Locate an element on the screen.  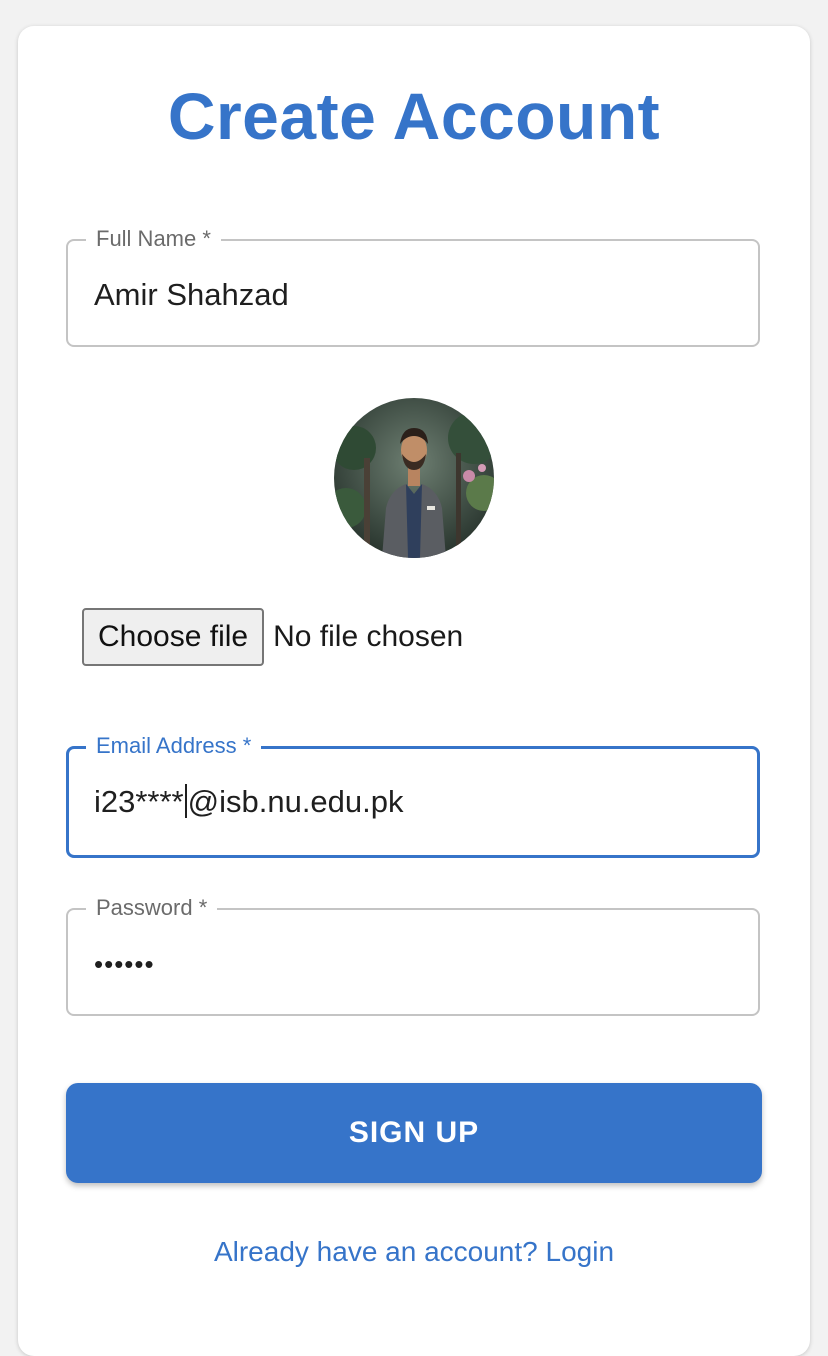
email-input: i23**** @isb.nu.edu.pk is located at coordinates (249, 802).